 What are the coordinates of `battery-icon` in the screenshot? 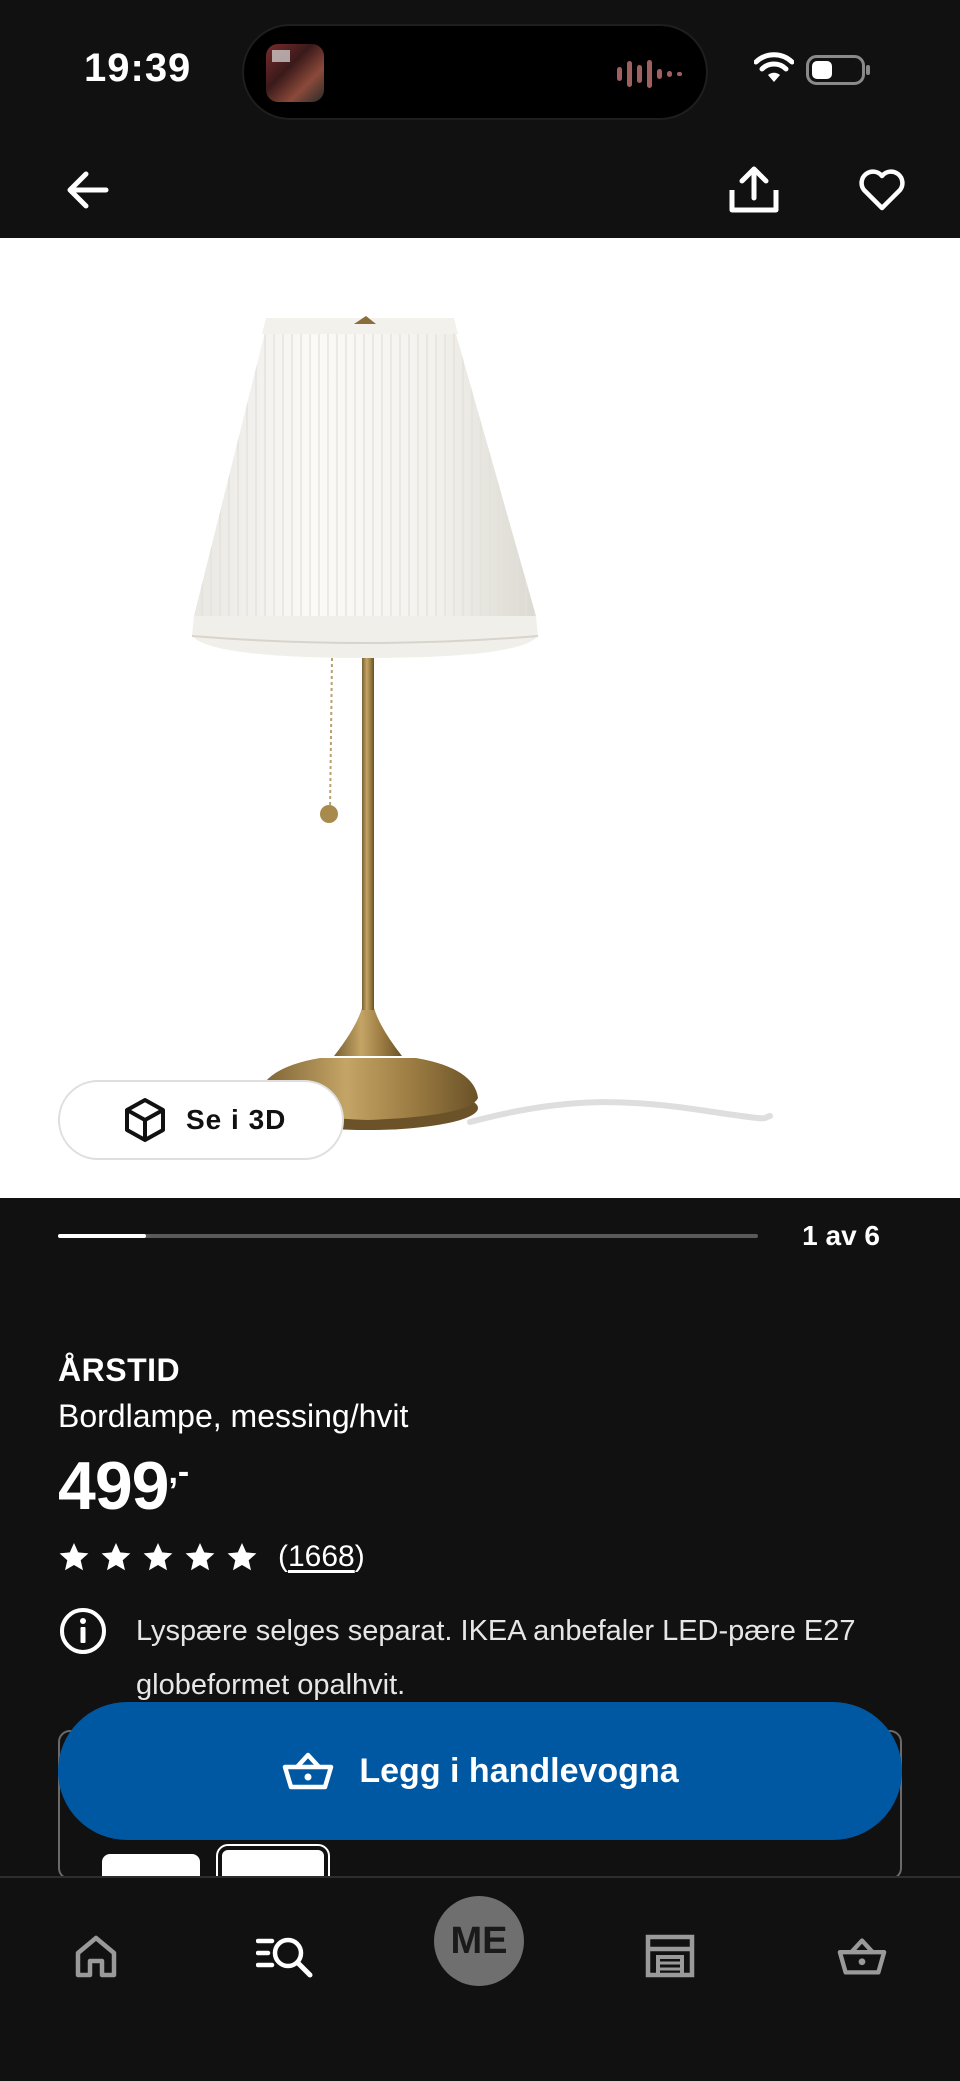 It's located at (838, 70).